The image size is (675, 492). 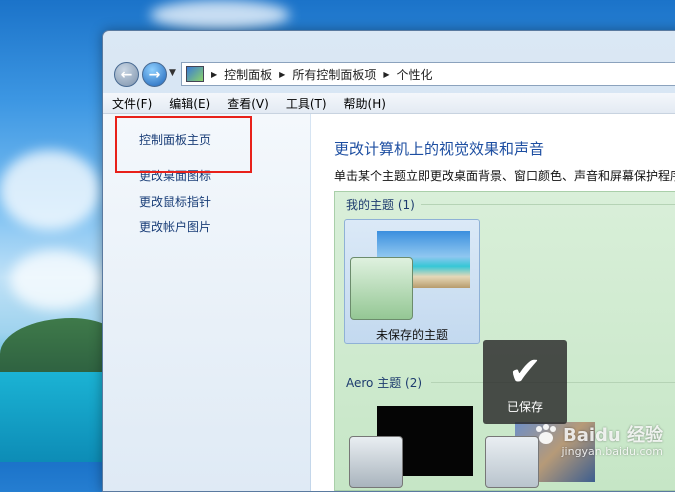 I want to click on forward-button: →, so click(x=154, y=74).